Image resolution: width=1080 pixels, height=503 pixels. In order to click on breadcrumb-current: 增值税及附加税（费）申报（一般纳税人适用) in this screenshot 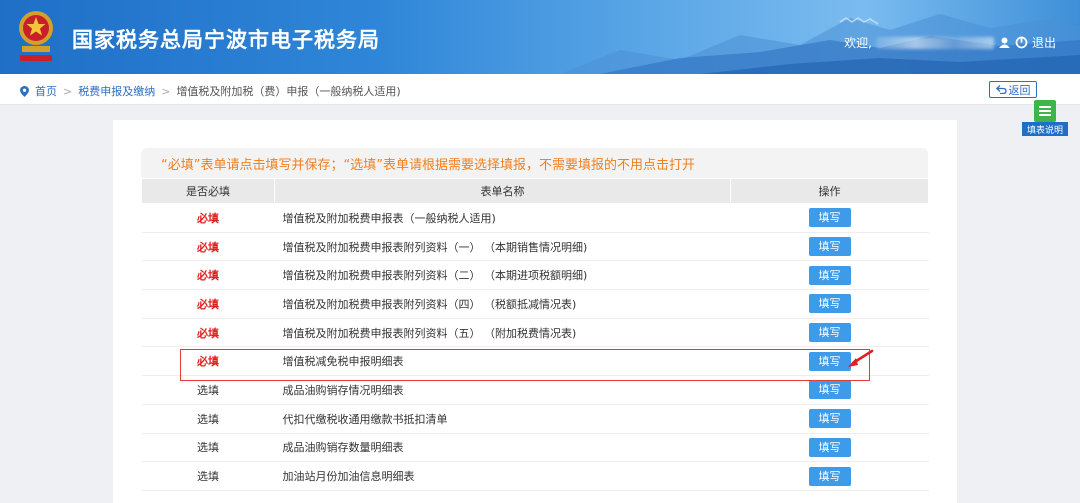, I will do `click(288, 91)`.